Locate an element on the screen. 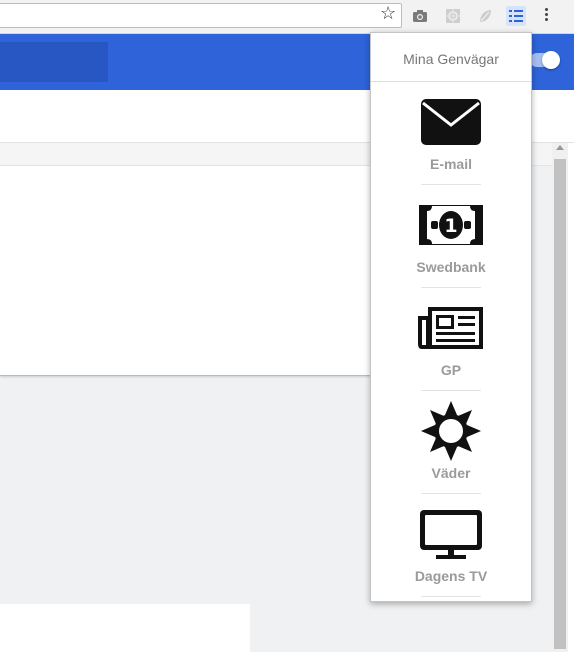  shortcut-label: Väder is located at coordinates (451, 473).